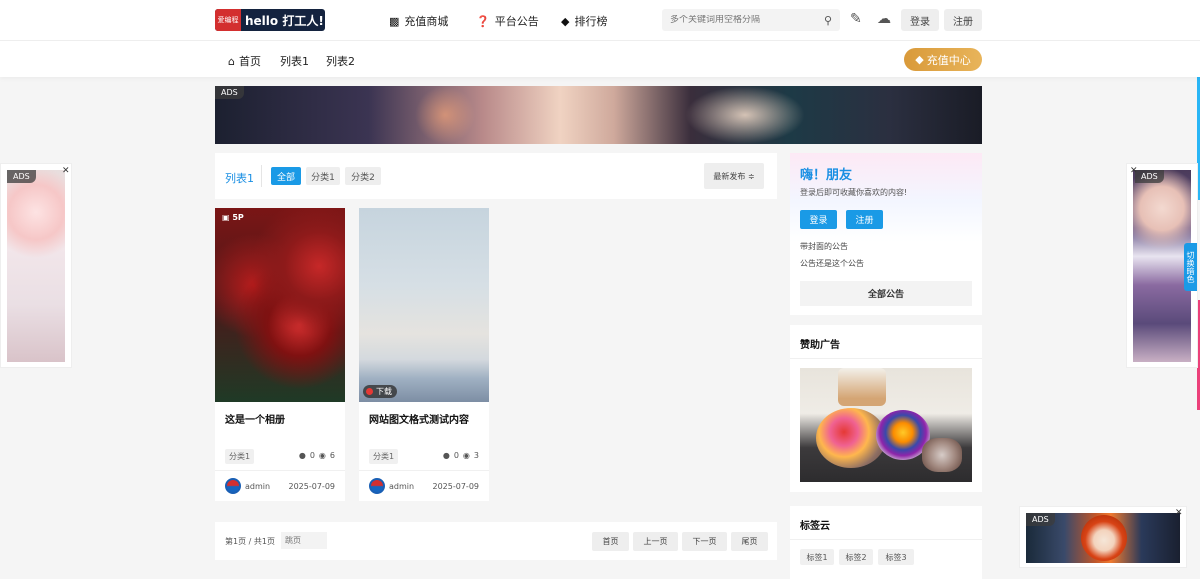 The width and height of the screenshot is (1200, 579). Describe the element at coordinates (820, 345) in the screenshot. I see `widget-title: 赞助广告` at that location.